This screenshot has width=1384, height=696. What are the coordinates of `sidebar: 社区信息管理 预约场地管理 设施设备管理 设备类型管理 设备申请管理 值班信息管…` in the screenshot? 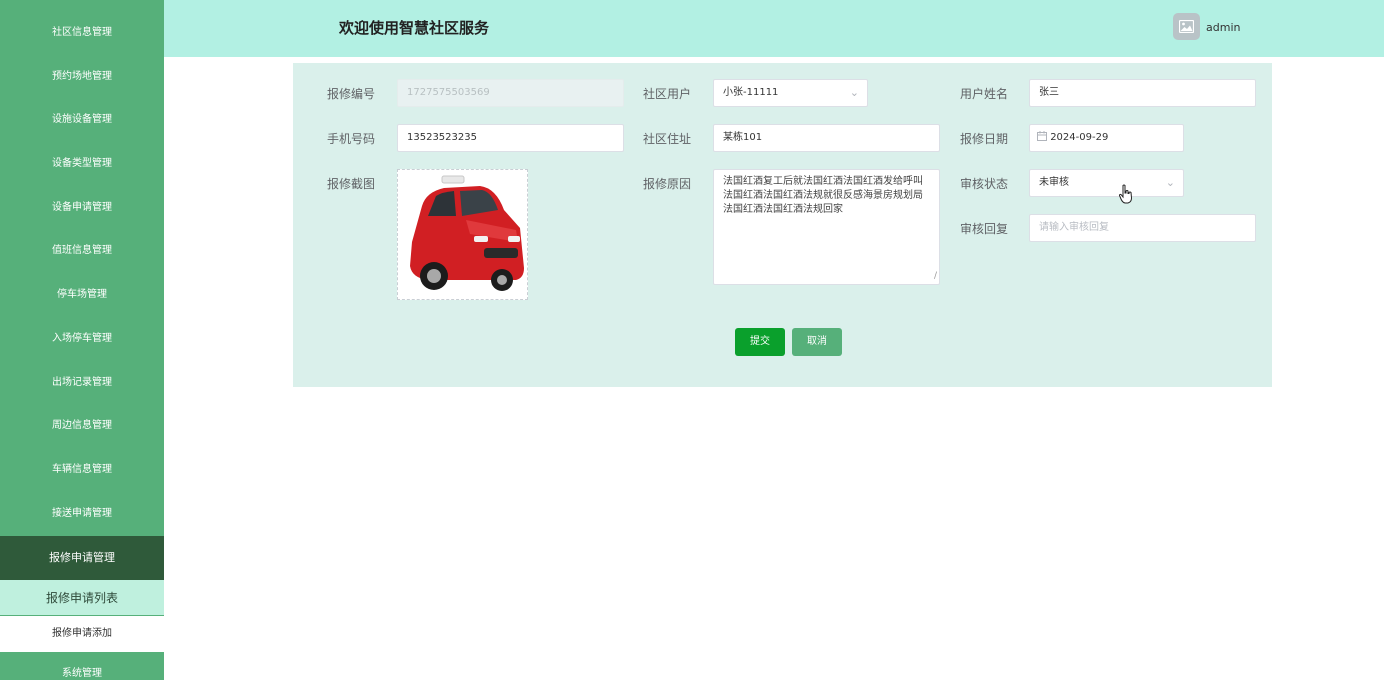 It's located at (82, 340).